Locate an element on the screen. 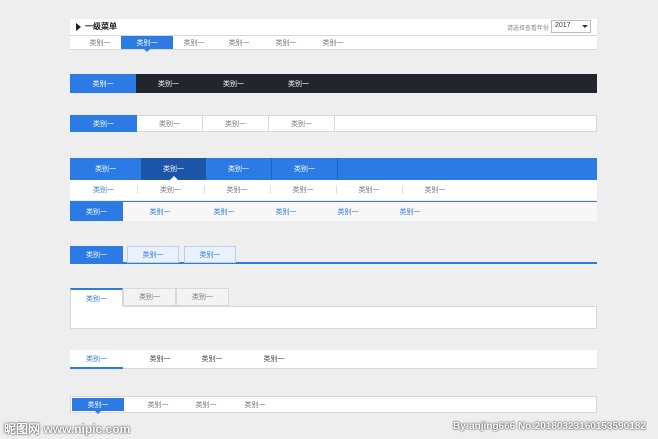 The image size is (658, 439). tab-7-active: 类别一 is located at coordinates (96, 297).